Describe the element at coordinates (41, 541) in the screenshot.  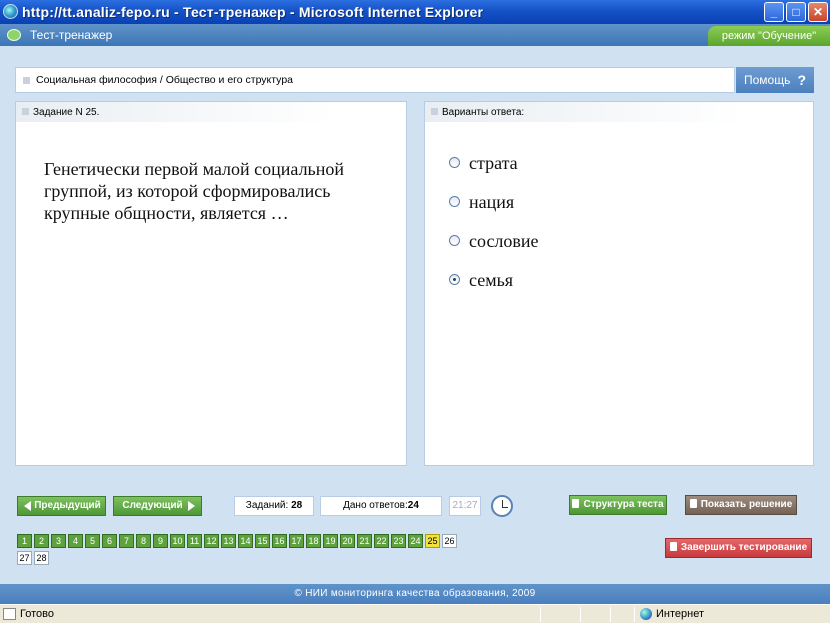
I see `task-number-button: 2` at that location.